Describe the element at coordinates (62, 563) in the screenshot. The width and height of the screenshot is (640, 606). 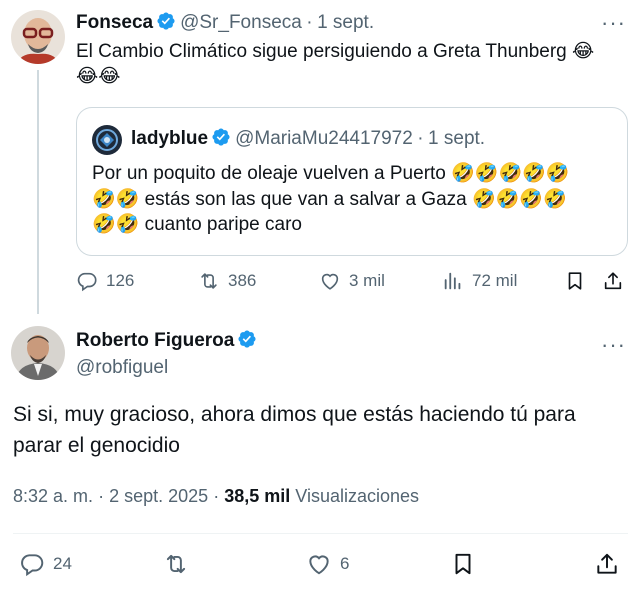
I see `reply-count: 24` at that location.